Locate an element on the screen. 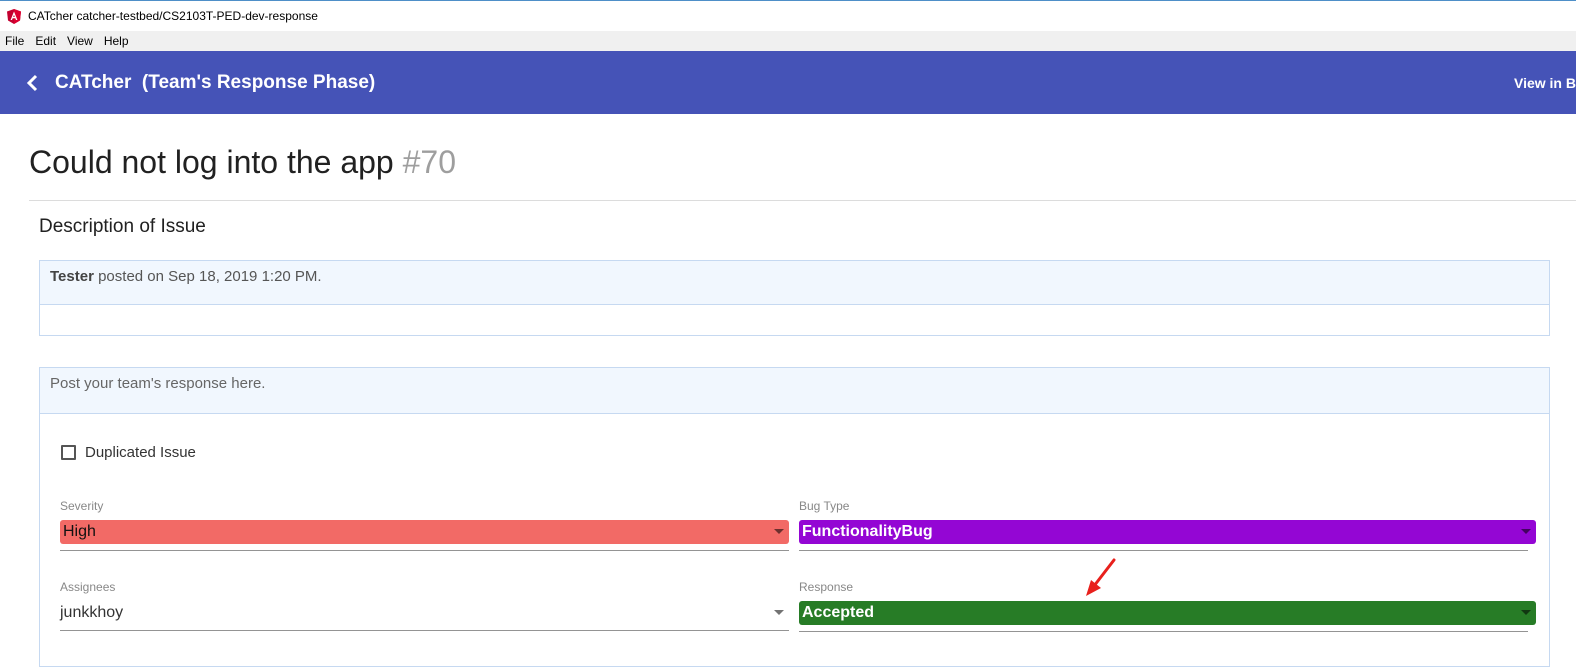 The image size is (1576, 667). response-label: Response is located at coordinates (826, 587).